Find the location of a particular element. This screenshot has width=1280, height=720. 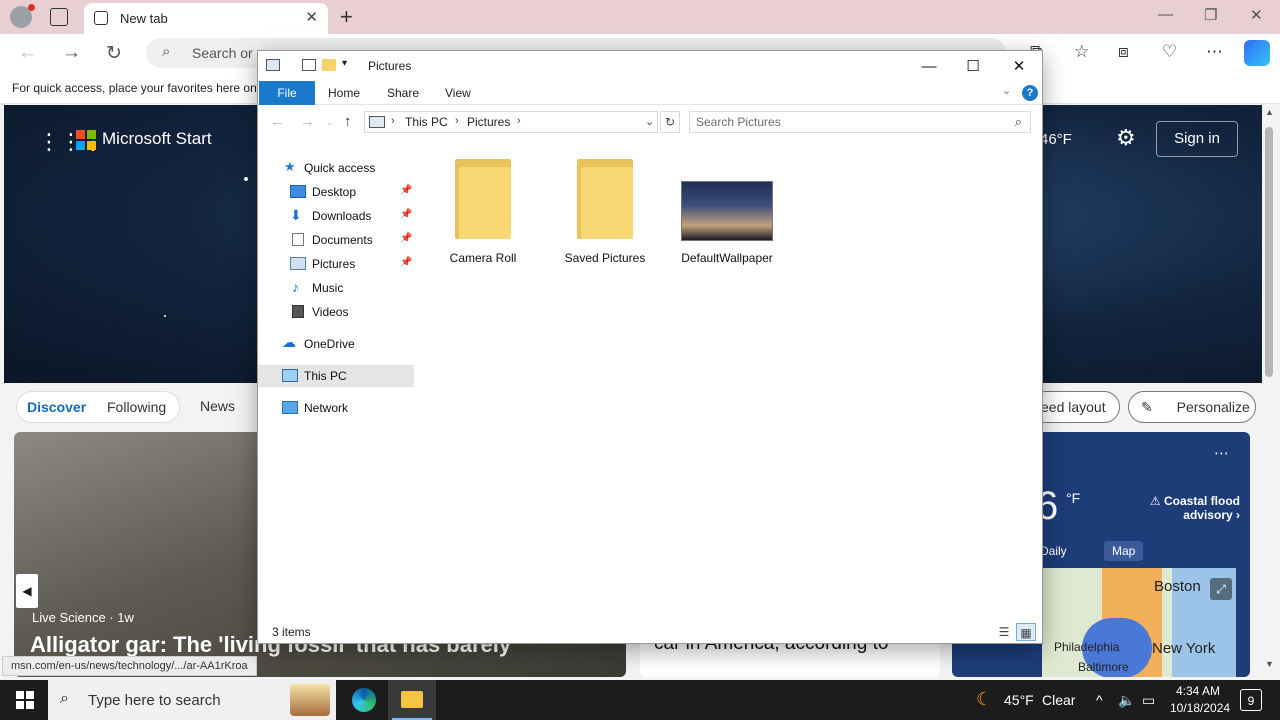

address-row: ← → ⌄ ↑ › This PC › Pictures › ⌄ ↻ ⌕ is located at coordinates (650, 122).